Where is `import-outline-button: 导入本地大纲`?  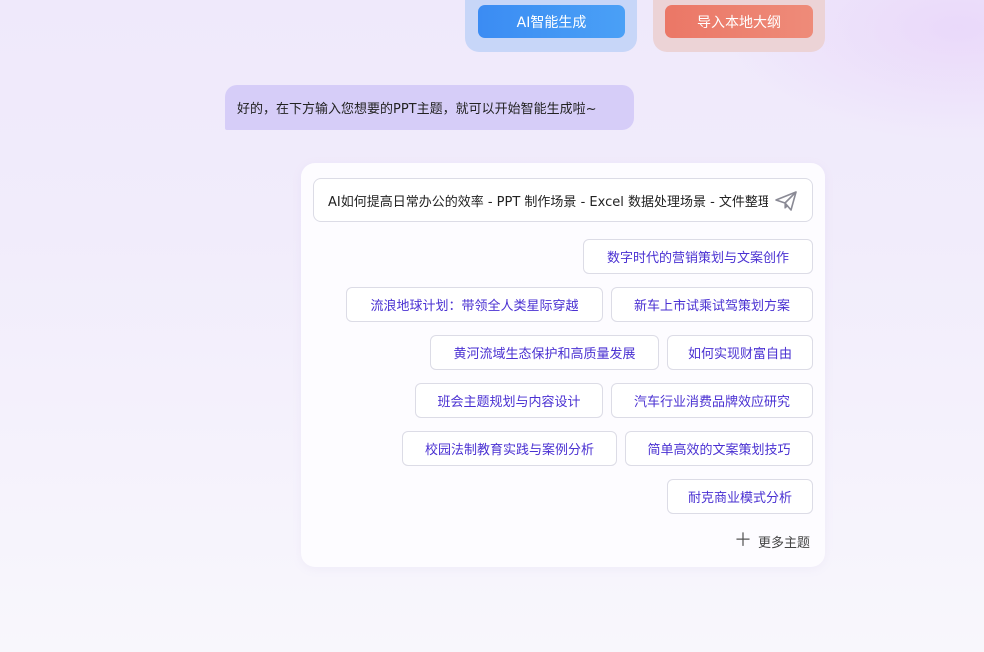
import-outline-button: 导入本地大纲 is located at coordinates (739, 21).